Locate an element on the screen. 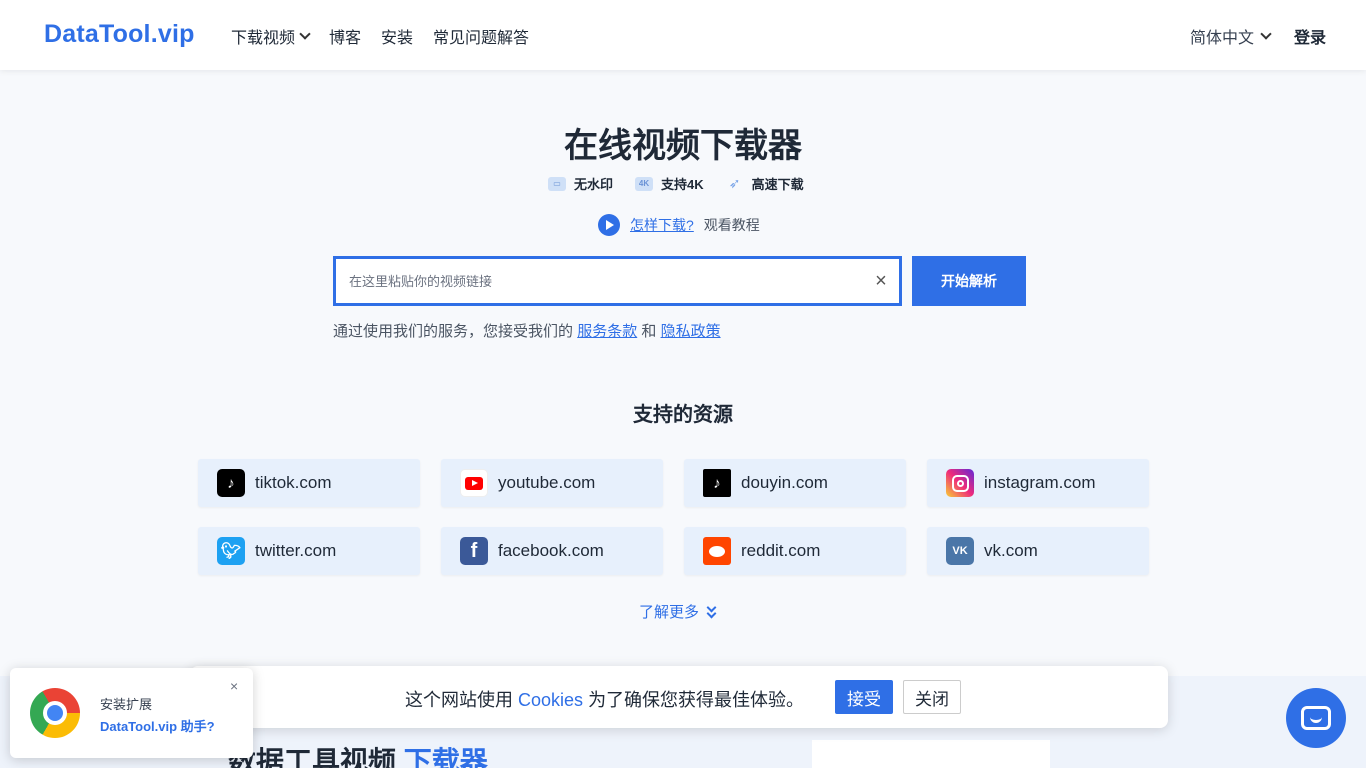 Image resolution: width=1366 pixels, height=768 pixels. nav-blog-label: 博客 is located at coordinates (345, 38).